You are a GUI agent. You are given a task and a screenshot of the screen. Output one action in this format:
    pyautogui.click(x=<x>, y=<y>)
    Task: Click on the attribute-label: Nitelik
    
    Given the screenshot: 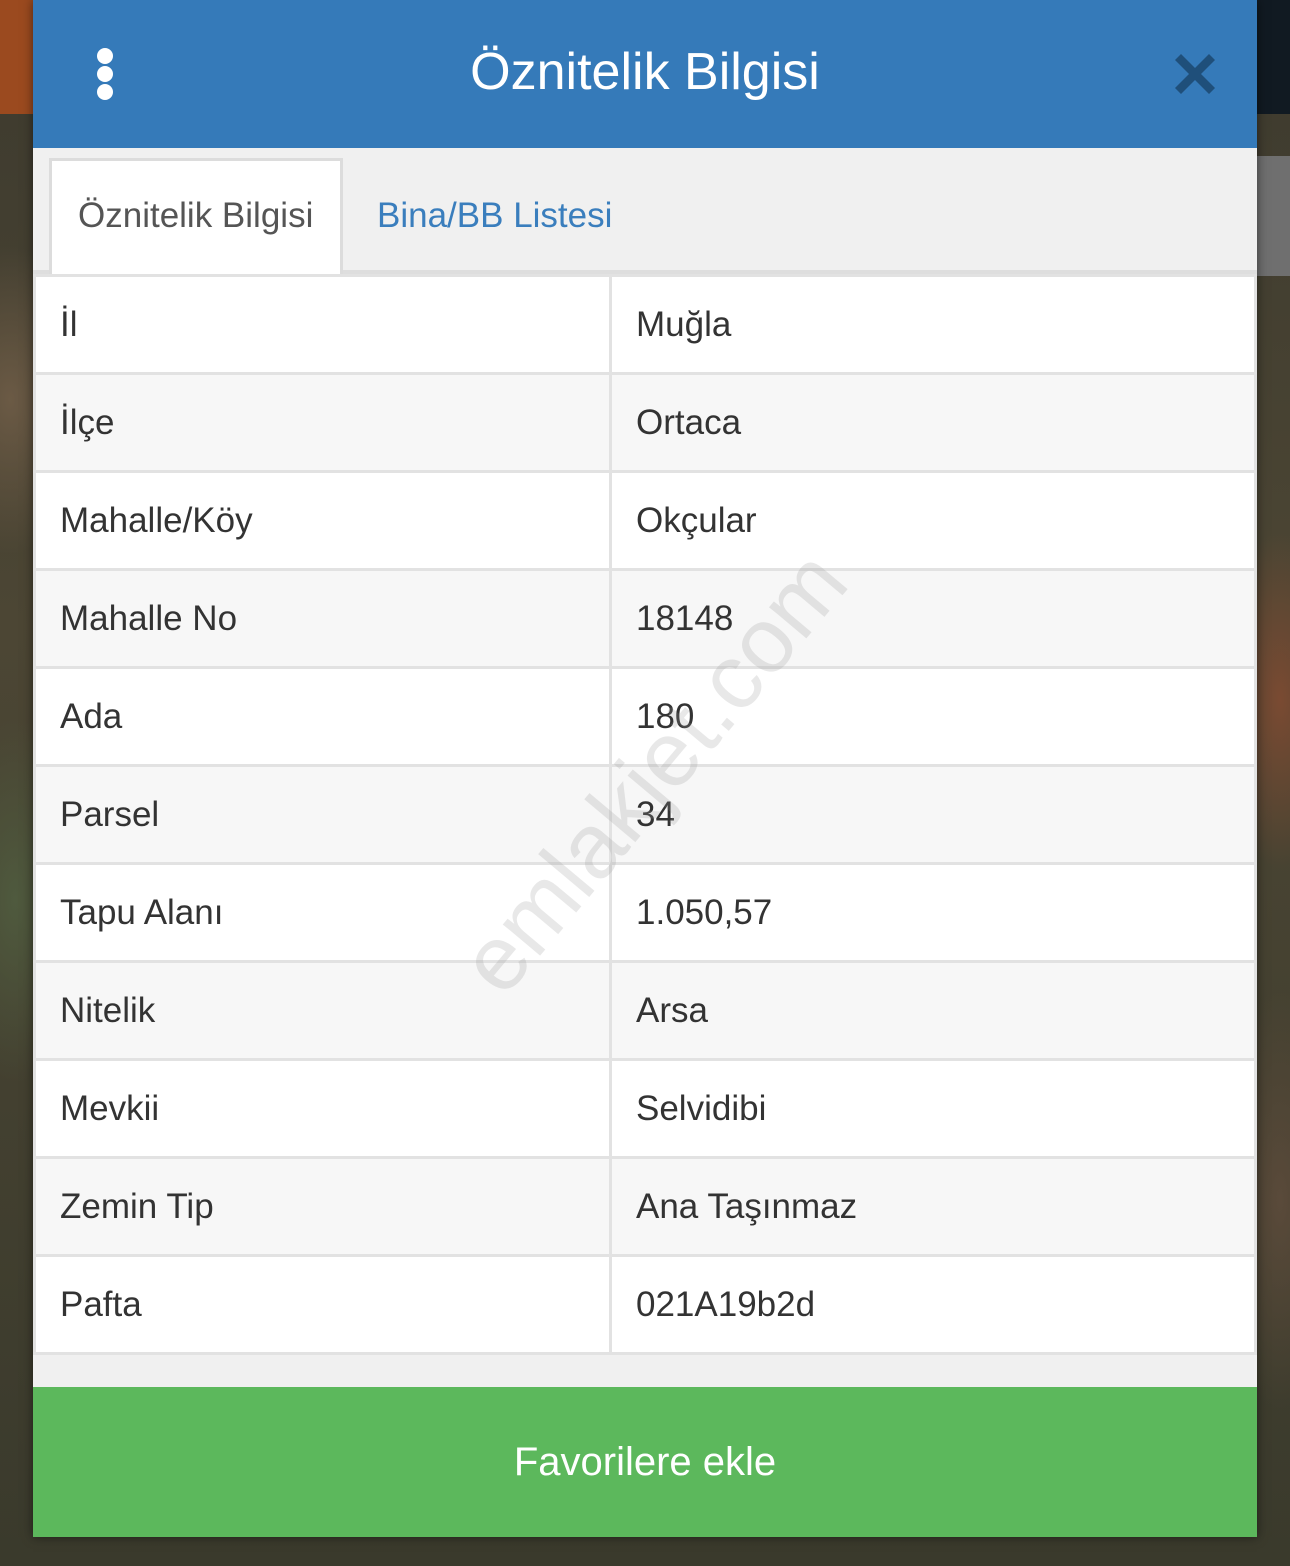 What is the action you would take?
    pyautogui.click(x=322, y=1010)
    